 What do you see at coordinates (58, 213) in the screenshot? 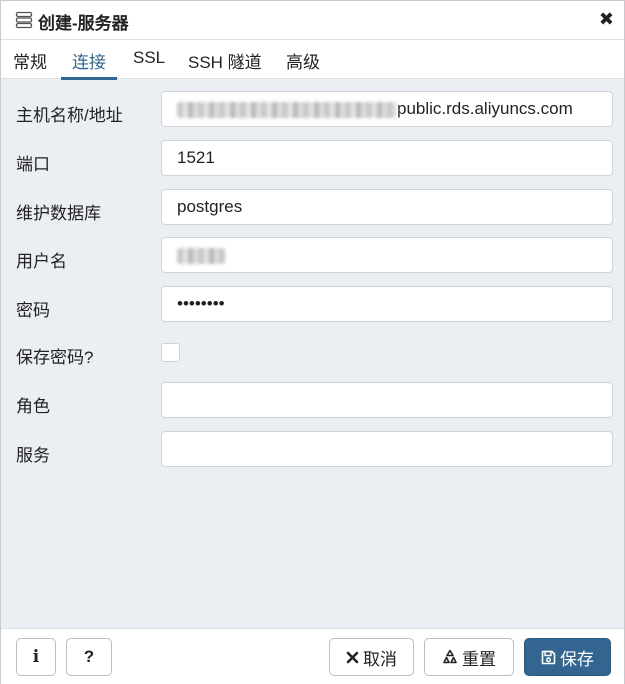
I see `maintenance-db-label: 维护数据库` at bounding box center [58, 213].